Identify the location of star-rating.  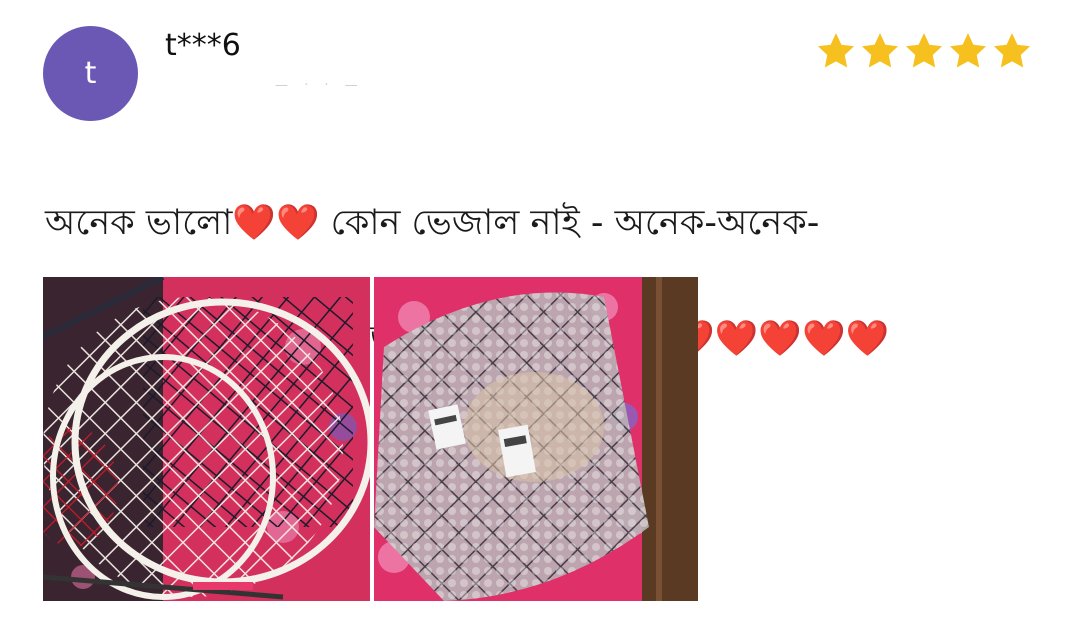
(924, 51).